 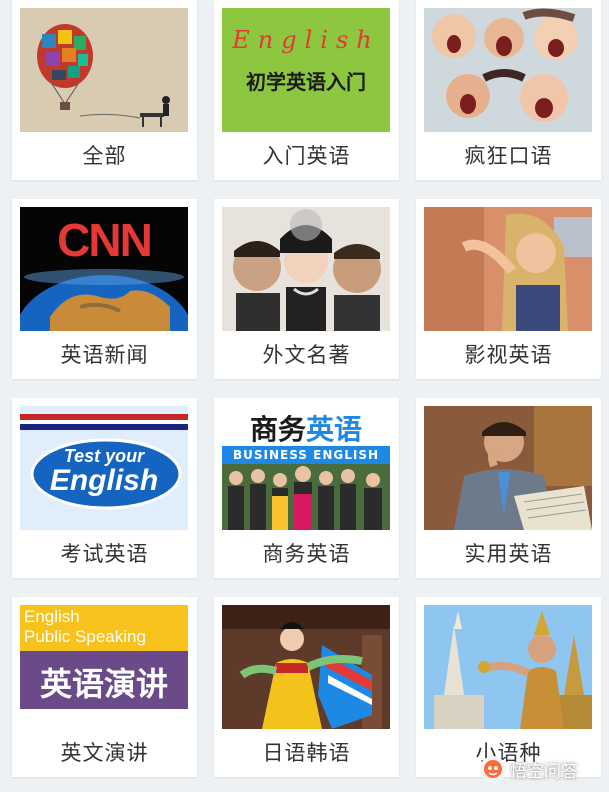 I want to click on category-classics: 外文名著, so click(x=306, y=289).